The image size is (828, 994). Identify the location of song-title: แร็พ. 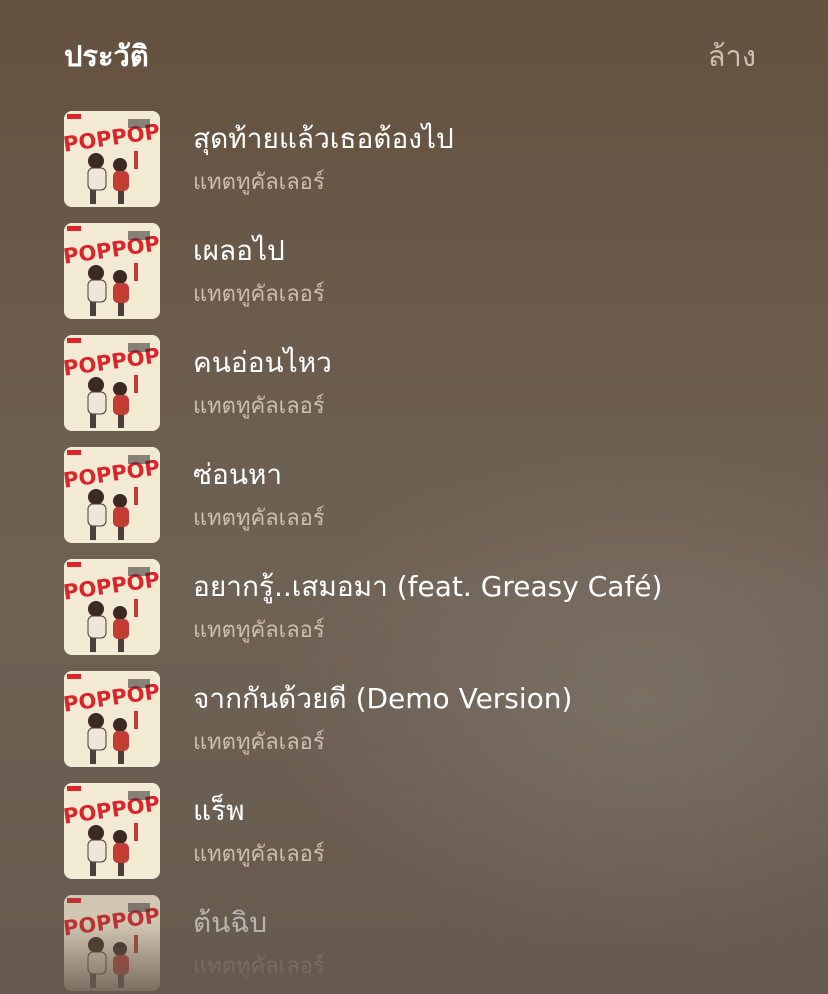
(219, 810).